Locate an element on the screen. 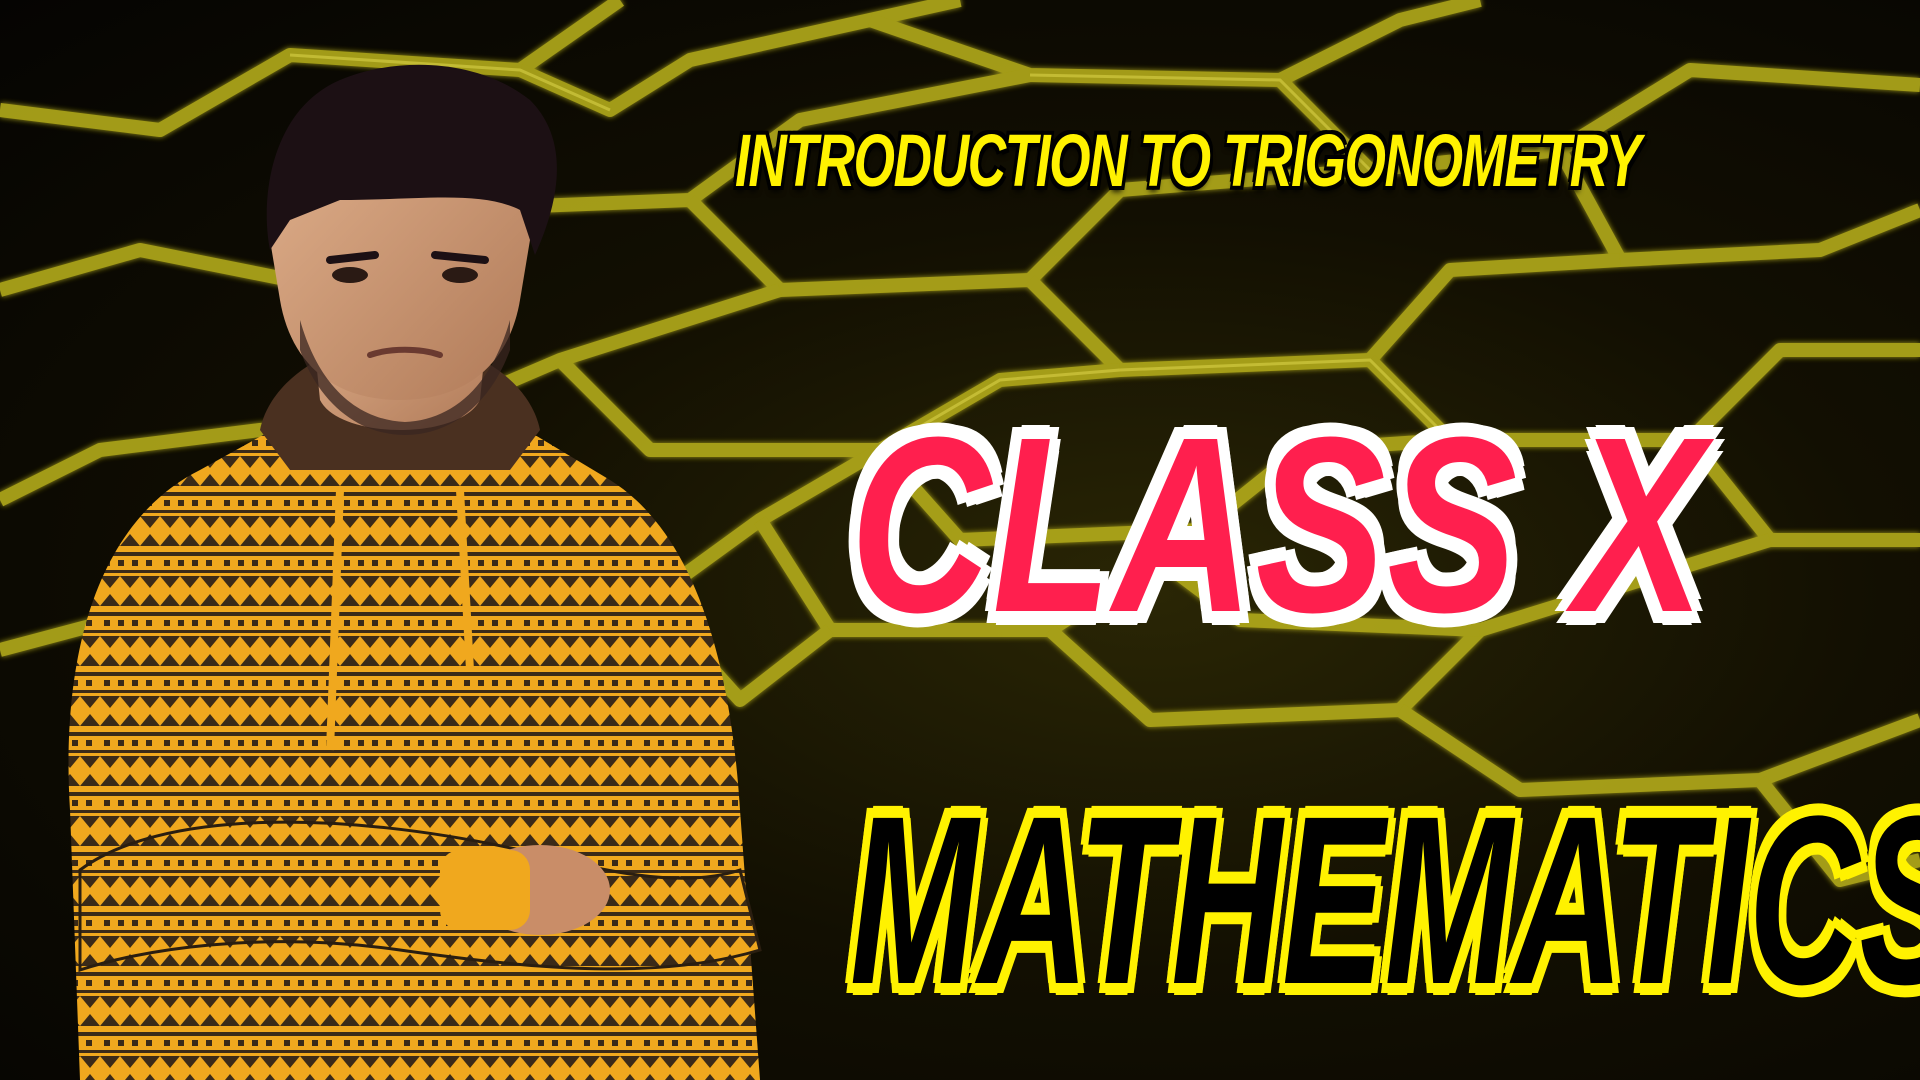 The width and height of the screenshot is (1920, 1080). video-subtitle: INTRODUCTION TO TRIGONOMETRY is located at coordinates (1188, 161).